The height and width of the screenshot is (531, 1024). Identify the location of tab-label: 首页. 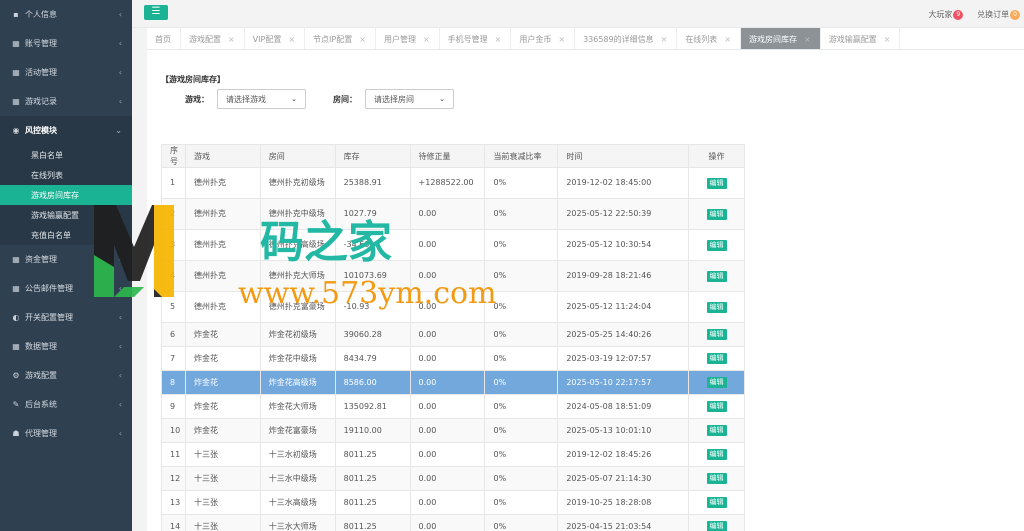
(163, 39).